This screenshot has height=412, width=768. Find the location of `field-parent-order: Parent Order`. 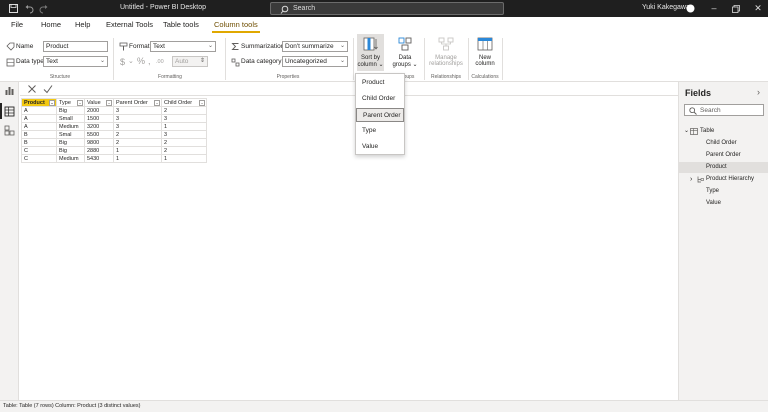

field-parent-order: Parent Order is located at coordinates (723, 155).